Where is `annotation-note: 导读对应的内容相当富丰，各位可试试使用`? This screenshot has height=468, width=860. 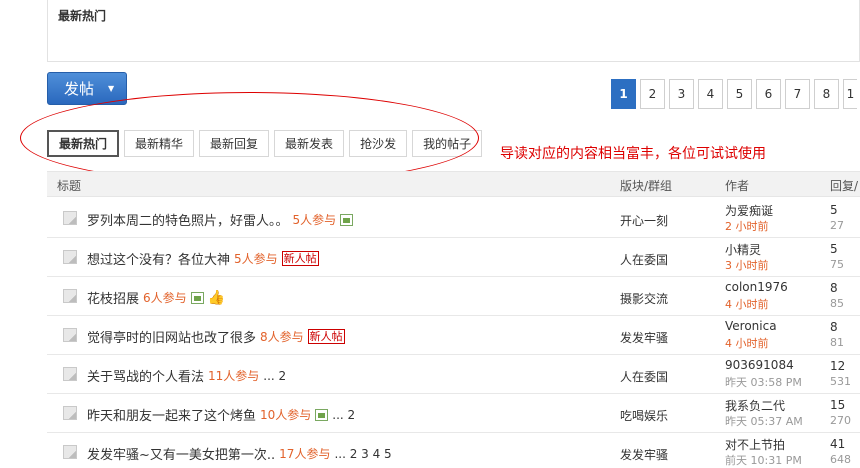
annotation-note: 导读对应的内容相当富丰，各位可试试使用 is located at coordinates (633, 154).